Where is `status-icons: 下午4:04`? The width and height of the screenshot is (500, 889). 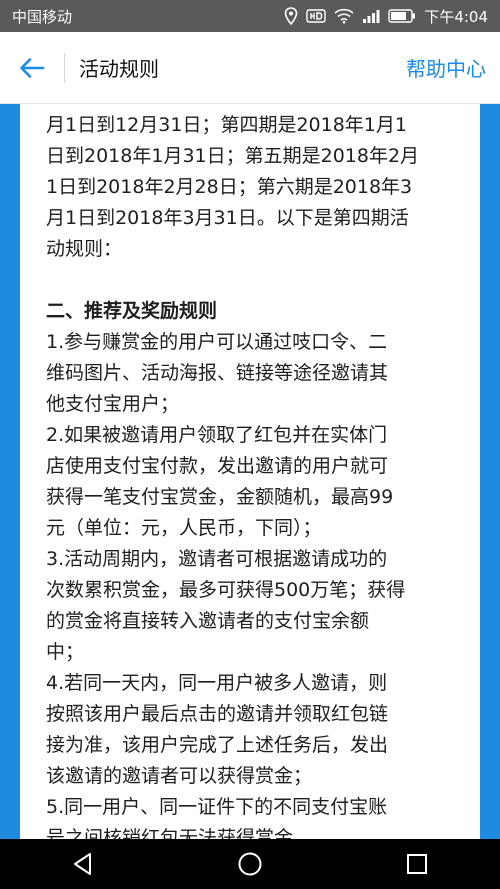
status-icons: 下午4:04 is located at coordinates (386, 16).